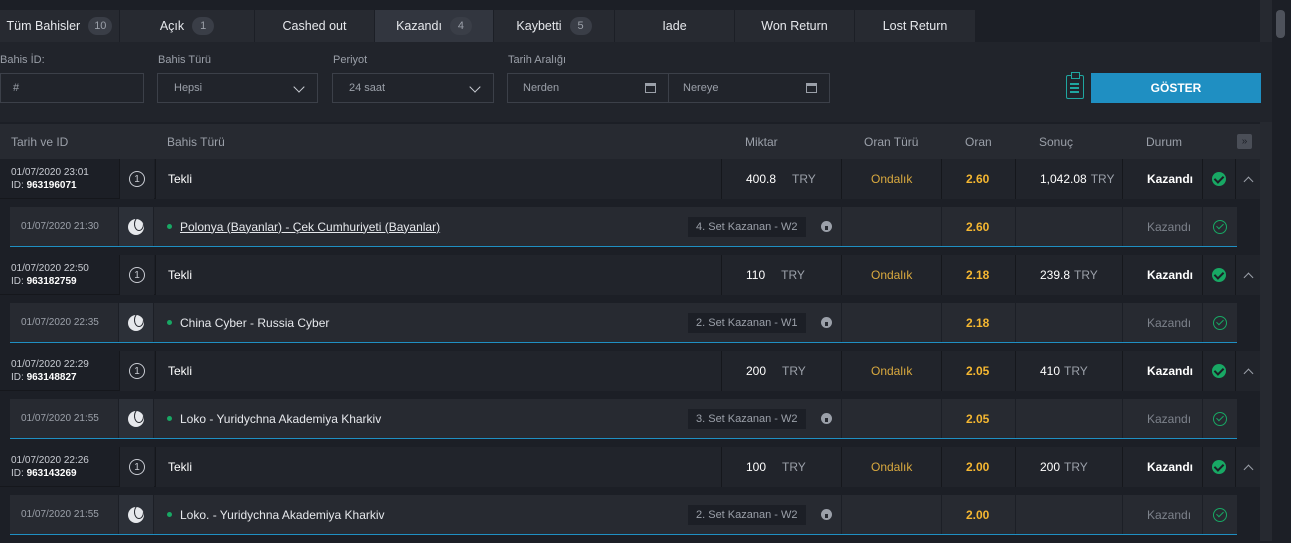 Image resolution: width=1291 pixels, height=543 pixels. Describe the element at coordinates (60, 322) in the screenshot. I see `selection-date: 01/07/2020 22:35` at that location.